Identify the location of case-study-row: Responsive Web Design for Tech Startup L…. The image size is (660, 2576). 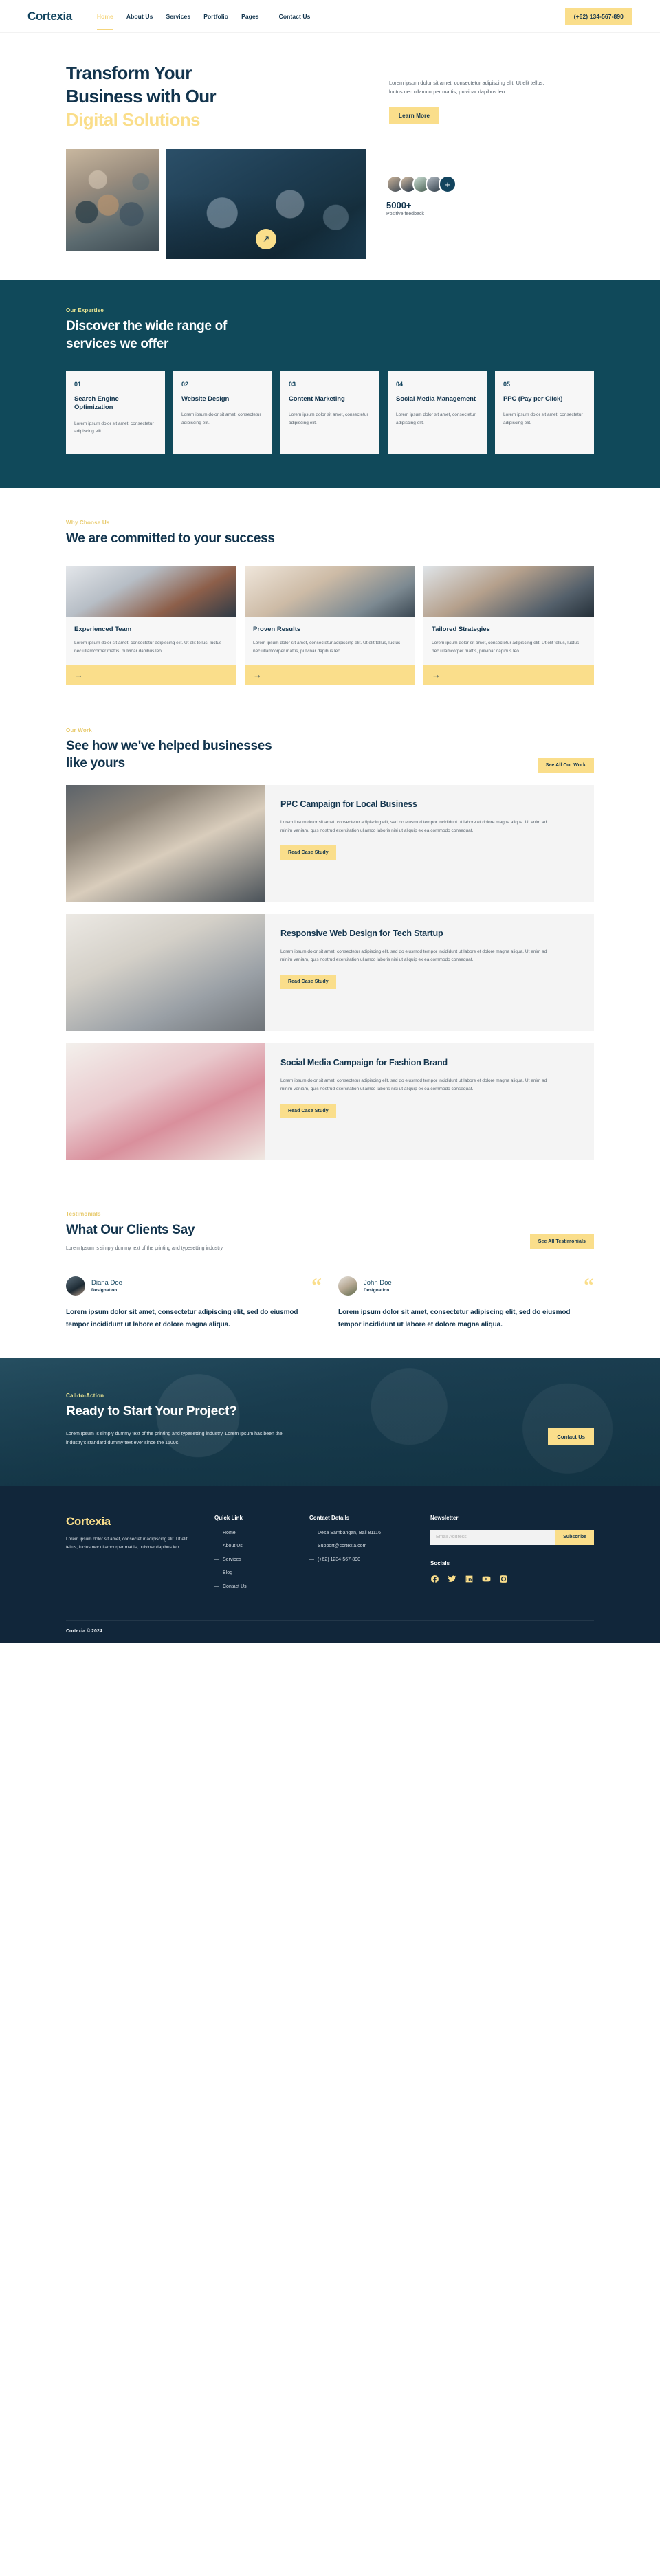
(330, 972).